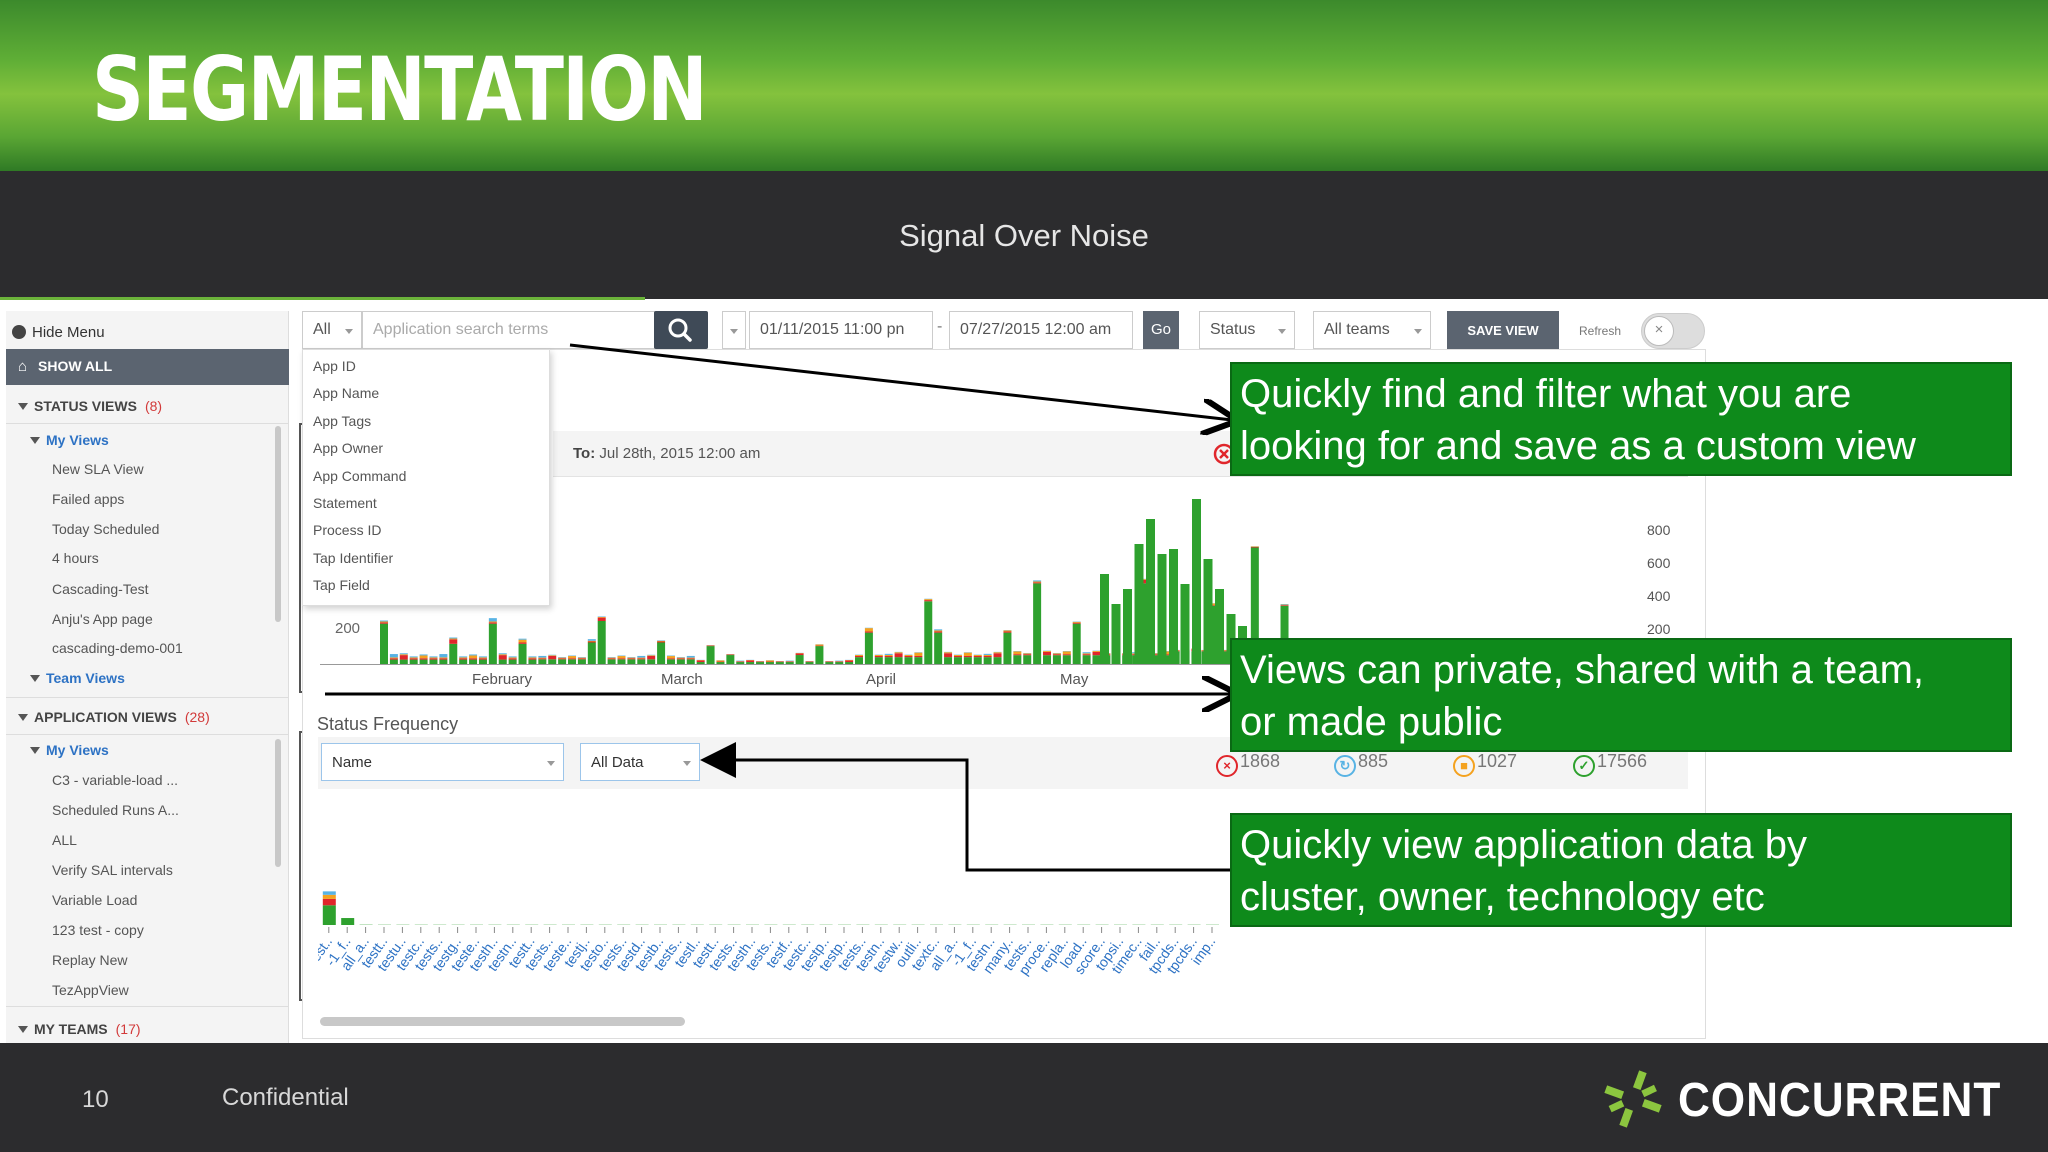 The height and width of the screenshot is (1152, 2048). I want to click on dropdown-item: Process ID, so click(347, 530).